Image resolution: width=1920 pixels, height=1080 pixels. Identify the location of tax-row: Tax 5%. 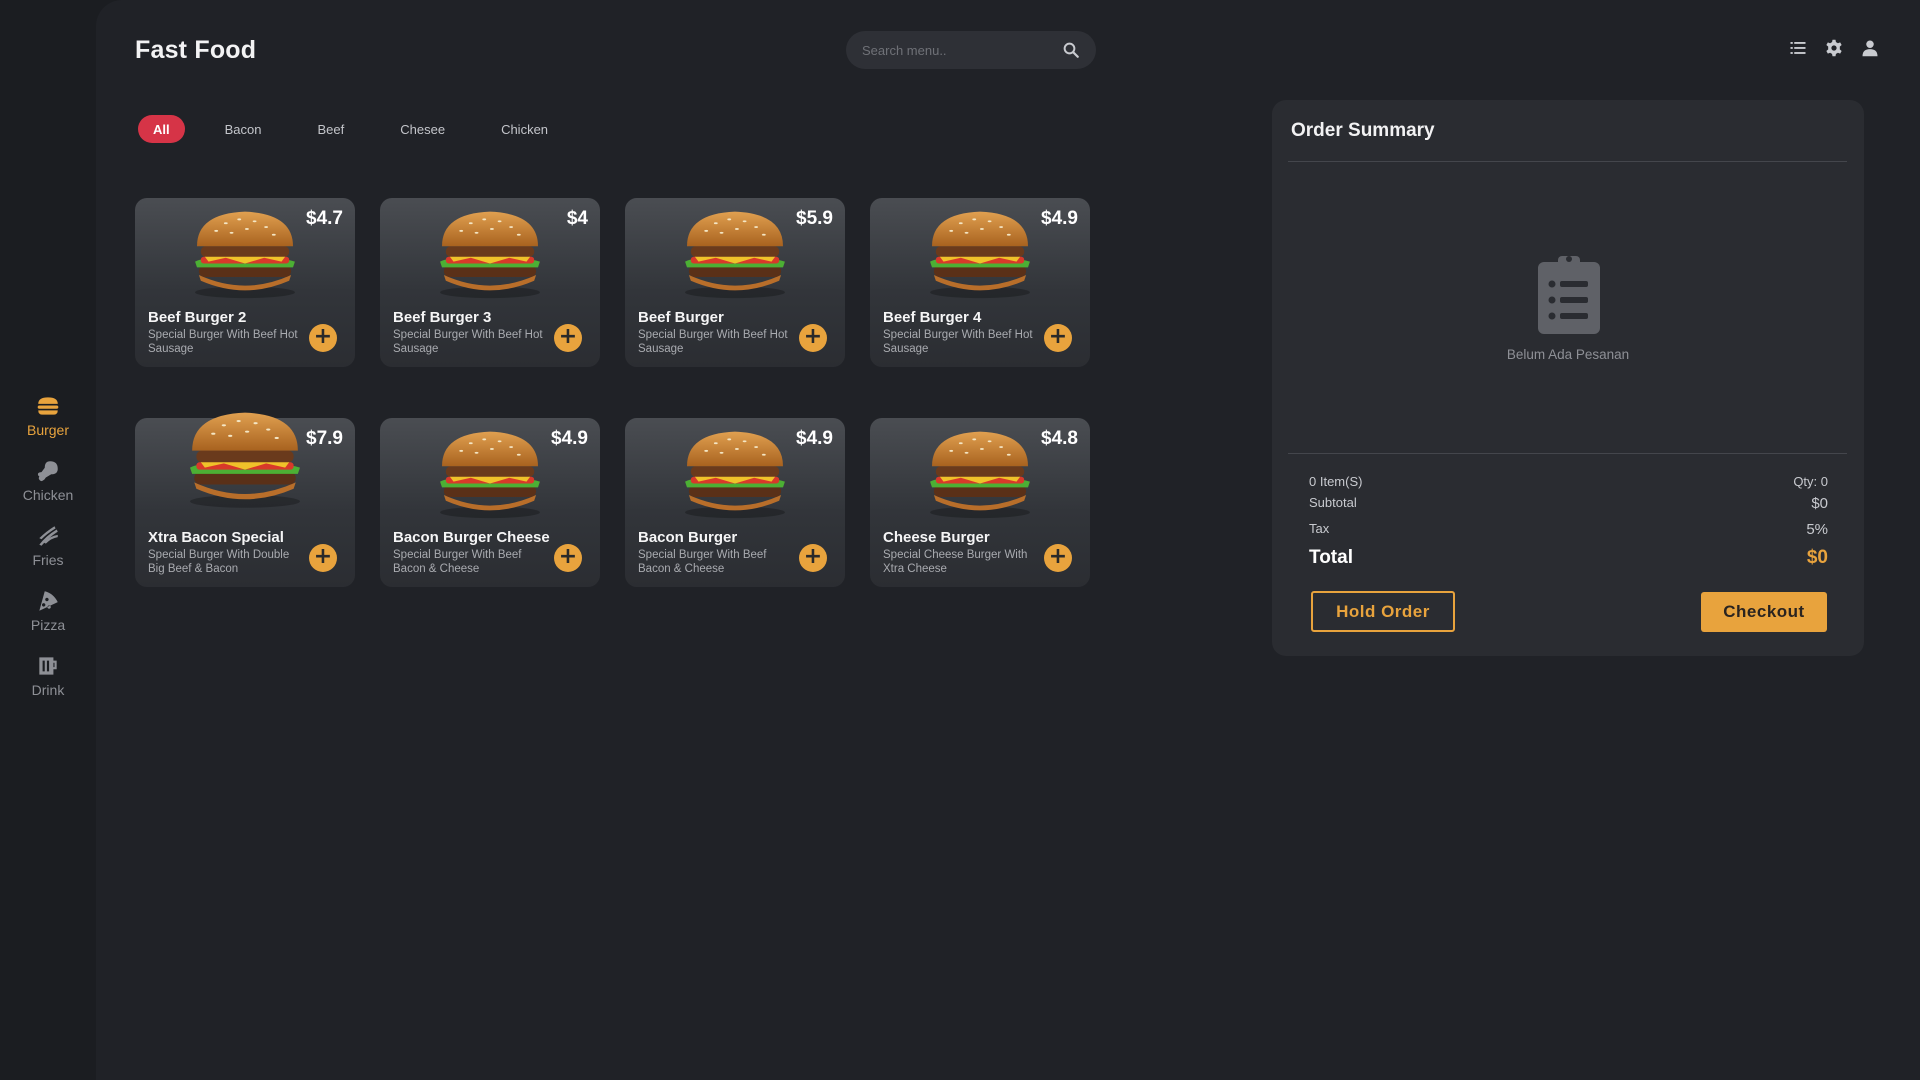
(1568, 529).